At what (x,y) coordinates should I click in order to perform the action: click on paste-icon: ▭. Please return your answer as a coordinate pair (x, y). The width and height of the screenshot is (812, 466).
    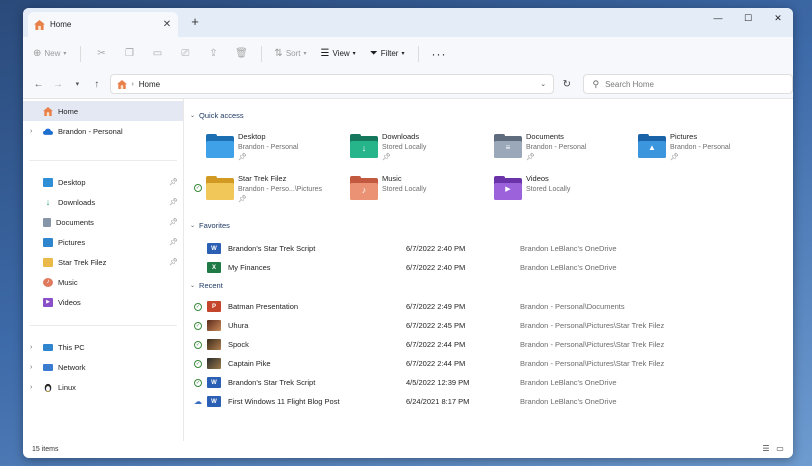
    Looking at the image, I should click on (157, 53).